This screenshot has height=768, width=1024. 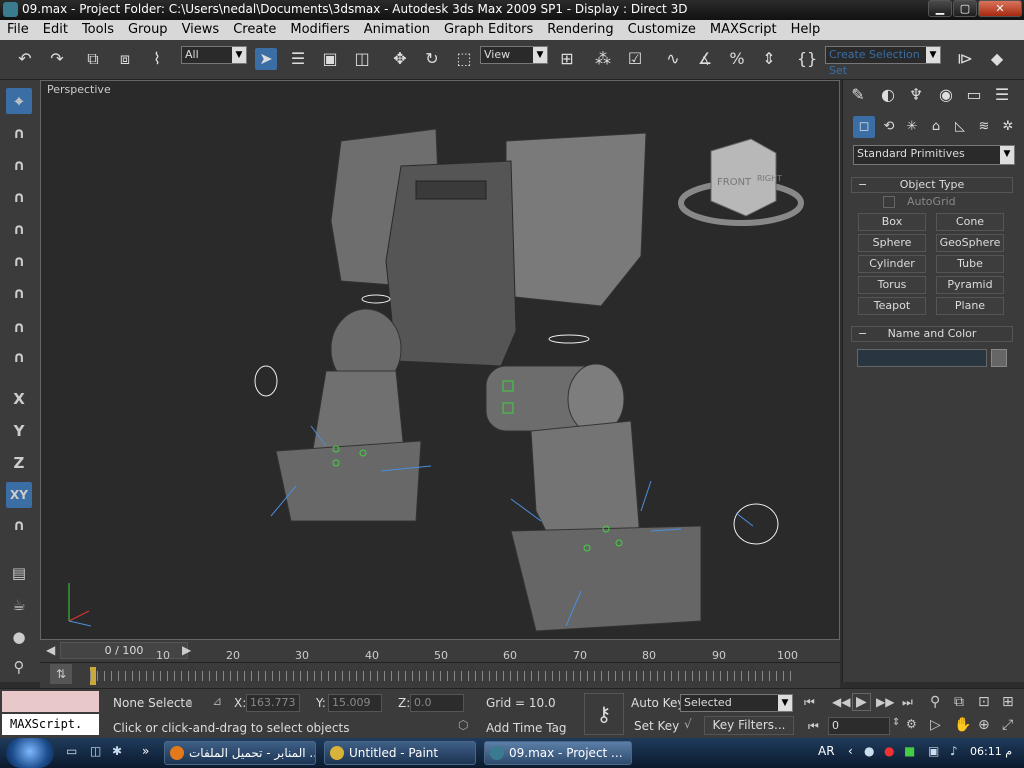 What do you see at coordinates (98, 28) in the screenshot?
I see `menu-tools: Tools` at bounding box center [98, 28].